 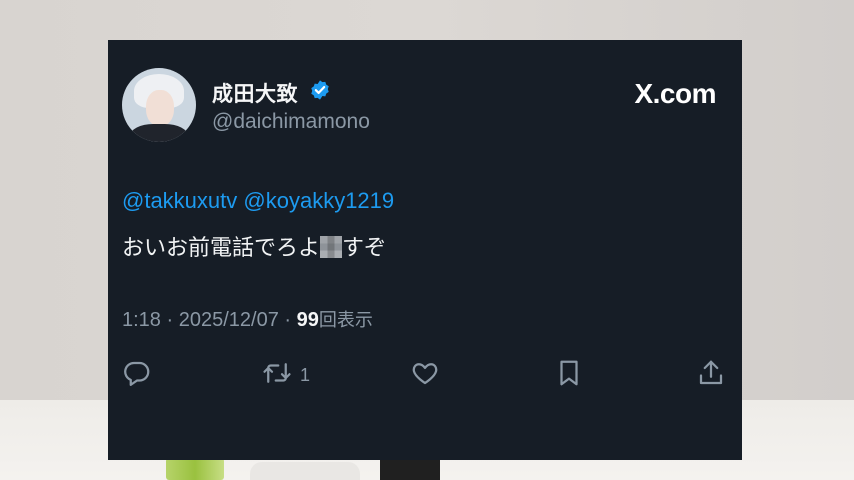 What do you see at coordinates (331, 247) in the screenshot?
I see `censored-mosaic` at bounding box center [331, 247].